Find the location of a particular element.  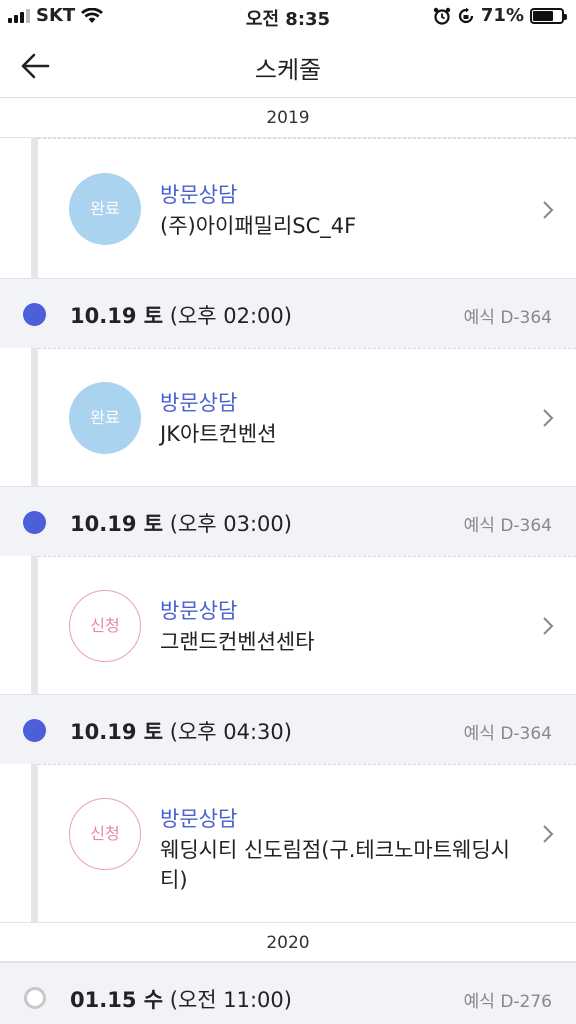

schedule-time: (오후 03:00) is located at coordinates (230, 524).